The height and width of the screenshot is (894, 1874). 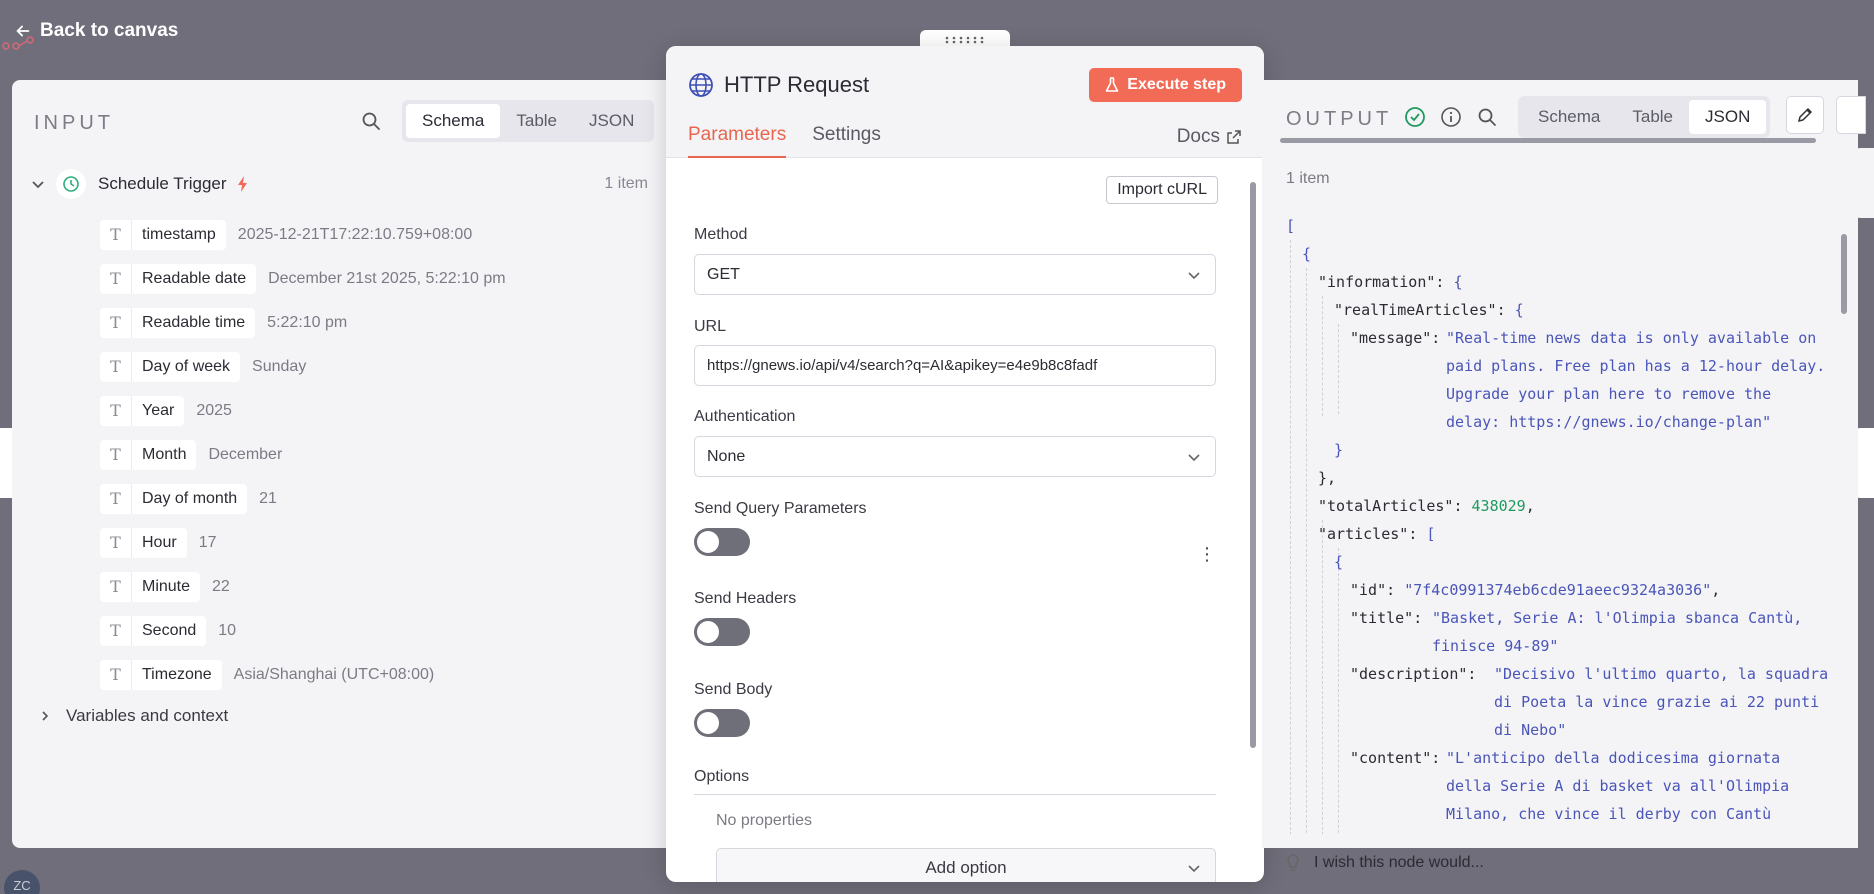 What do you see at coordinates (1162, 190) in the screenshot?
I see `import-curl-button: Import cURL` at bounding box center [1162, 190].